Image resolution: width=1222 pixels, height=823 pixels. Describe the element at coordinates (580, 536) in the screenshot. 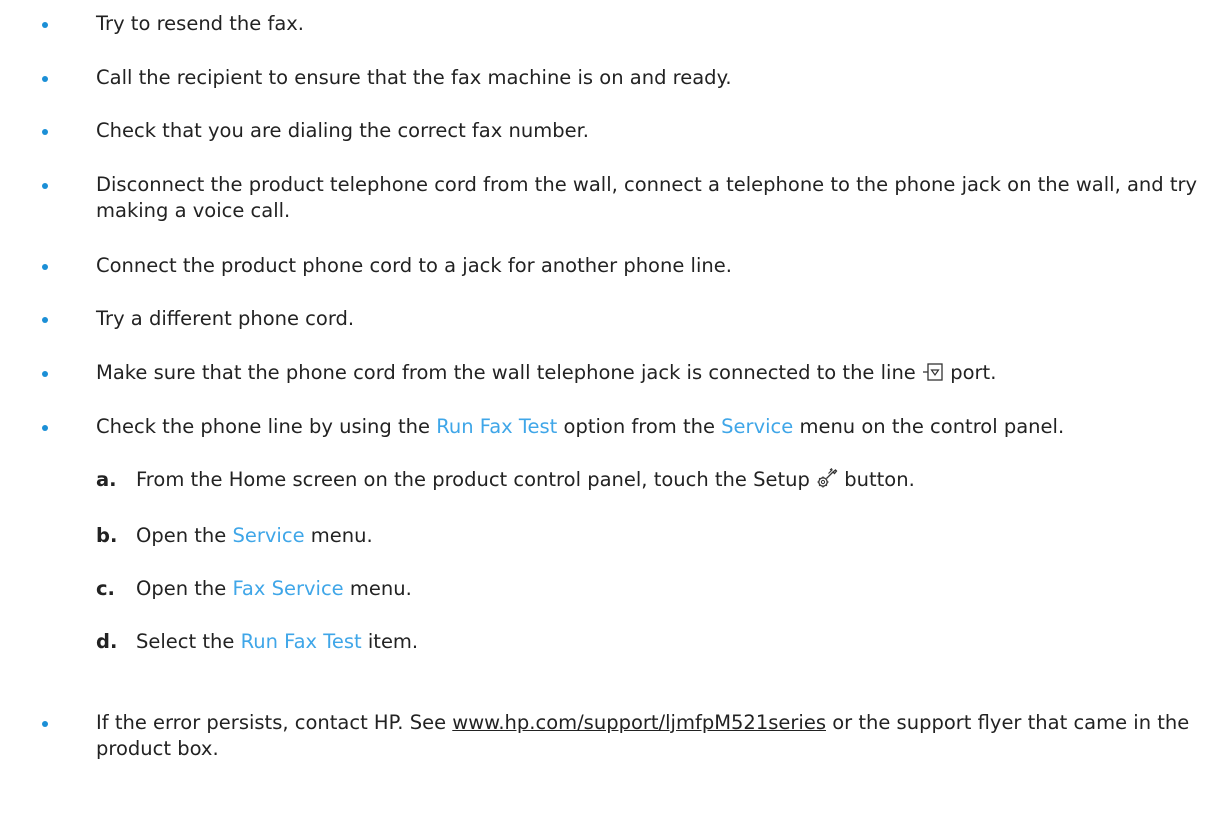

I see `step-item: b. Open the Service menu.` at that location.